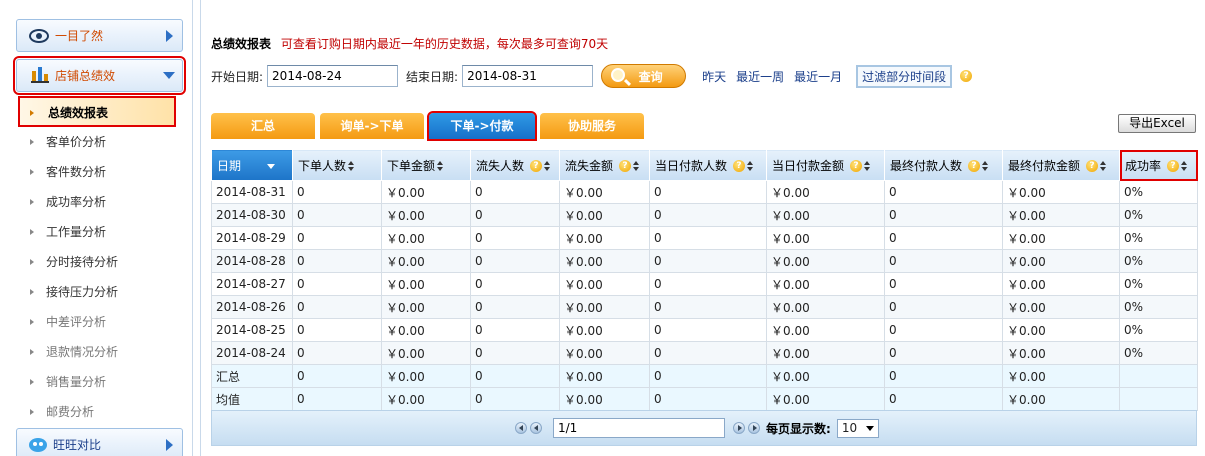 This screenshot has height=456, width=1205. What do you see at coordinates (79, 36) in the screenshot?
I see `nav-overview-label: 一目了然` at bounding box center [79, 36].